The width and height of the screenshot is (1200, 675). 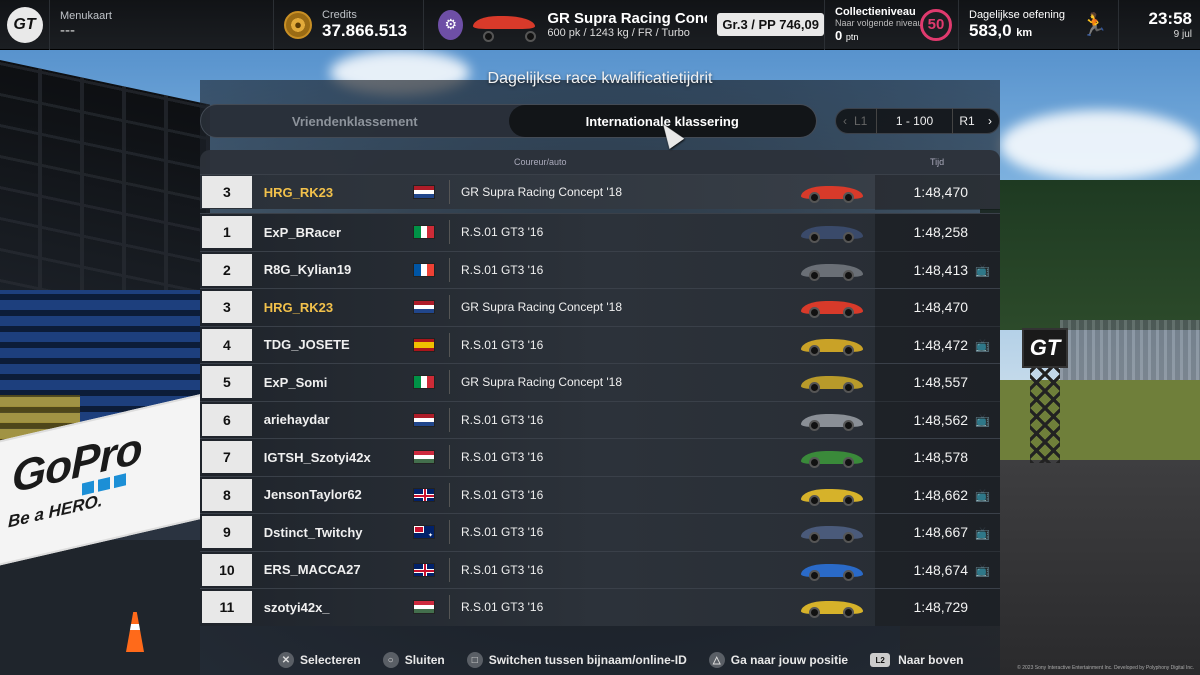 I want to click on hint-select: ✕ Selecteren, so click(x=319, y=660).